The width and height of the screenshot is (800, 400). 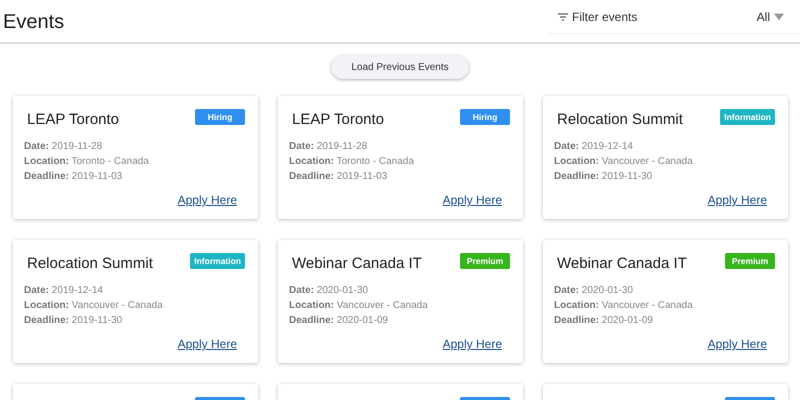 I want to click on load-previous-button: Load Previous Events, so click(x=400, y=67).